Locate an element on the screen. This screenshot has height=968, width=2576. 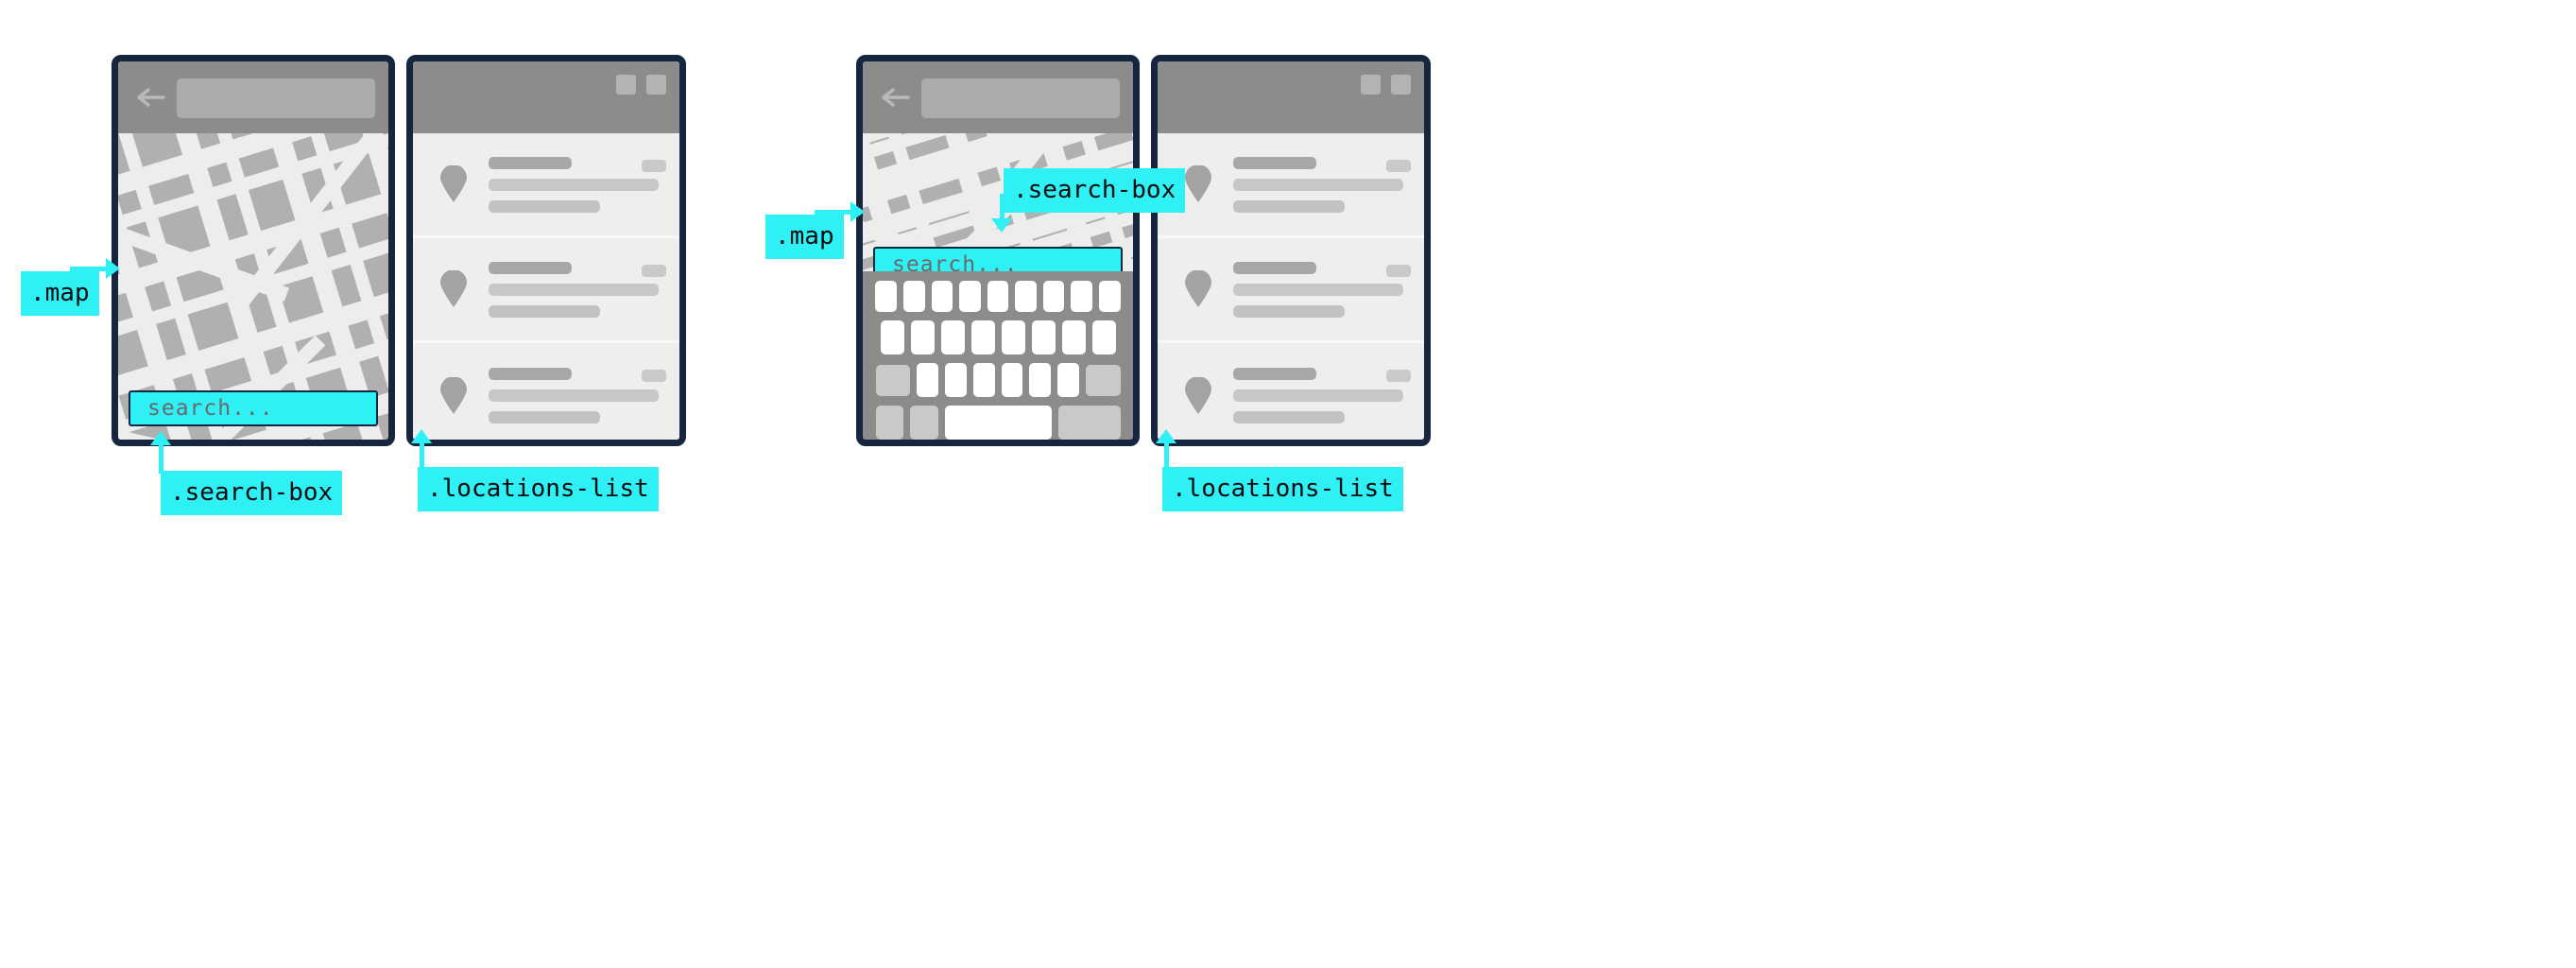
on-screen-keyboard is located at coordinates (998, 355).